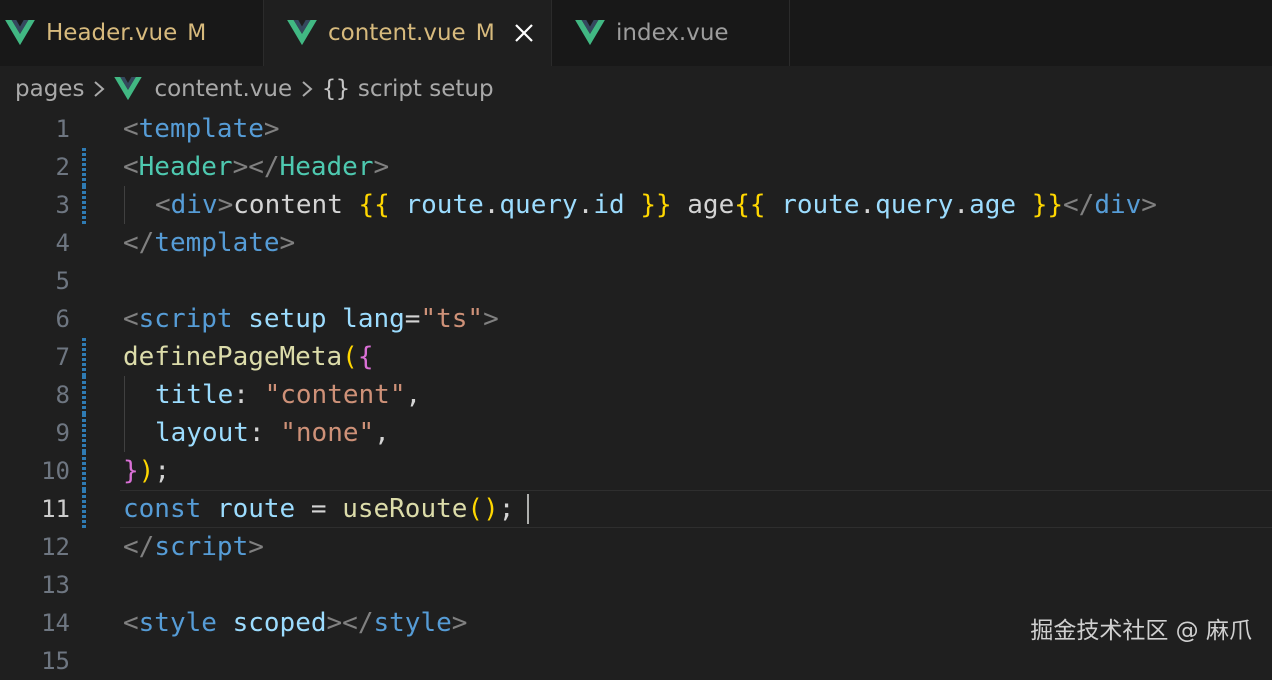 Image resolution: width=1272 pixels, height=680 pixels. I want to click on tab-header-vue: Header.vue M, so click(132, 33).